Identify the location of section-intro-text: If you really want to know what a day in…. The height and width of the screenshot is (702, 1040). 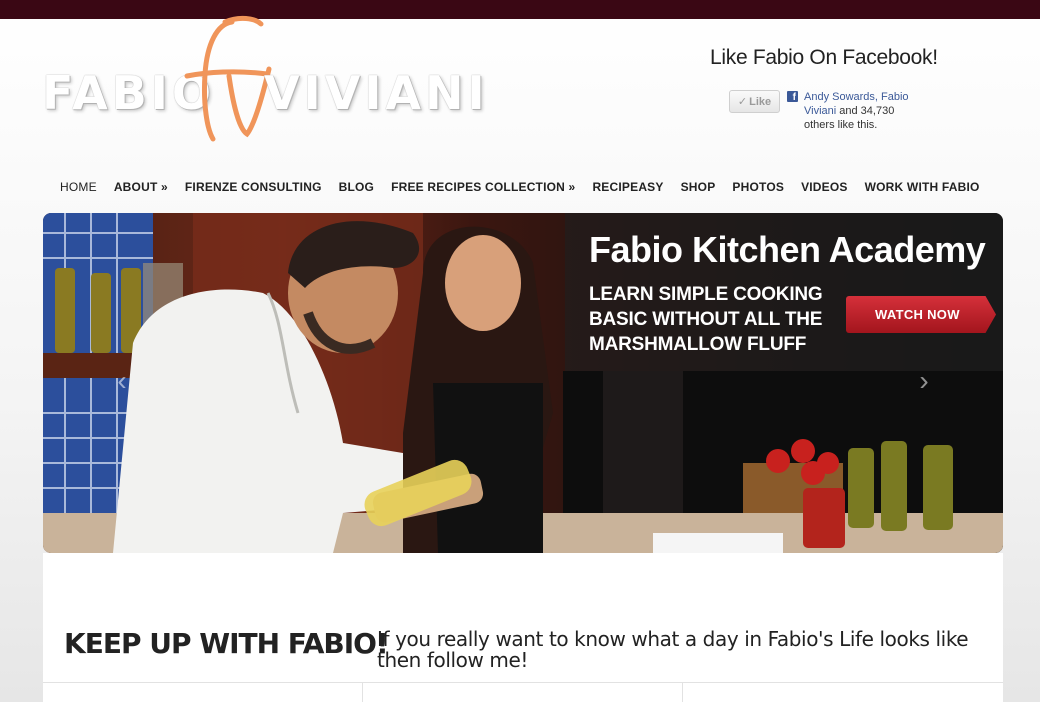
(673, 649).